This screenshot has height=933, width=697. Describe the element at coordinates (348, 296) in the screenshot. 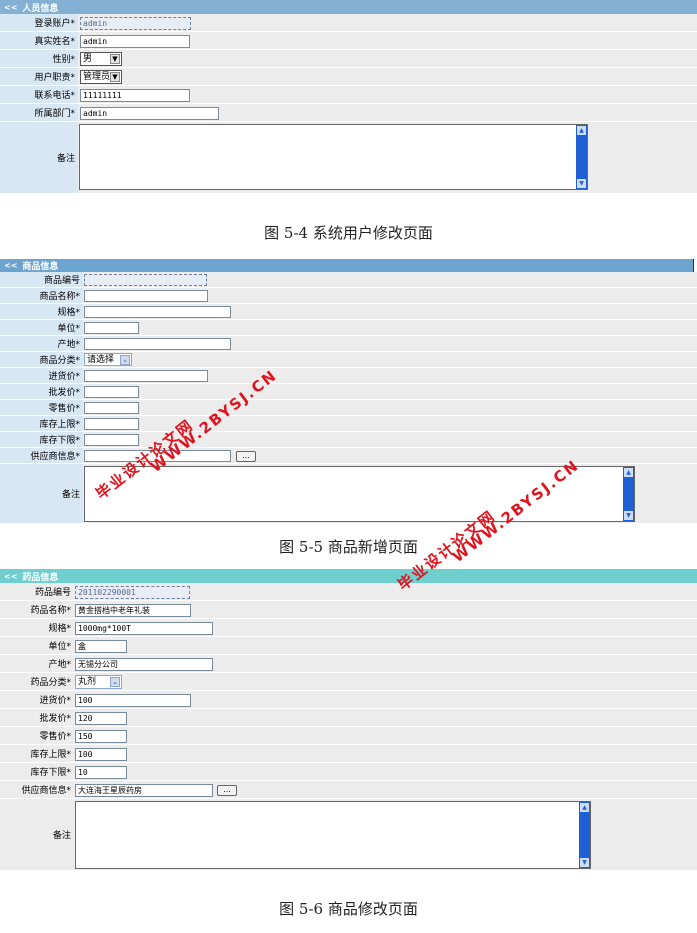

I see `form-row-name: 商品名称*` at that location.